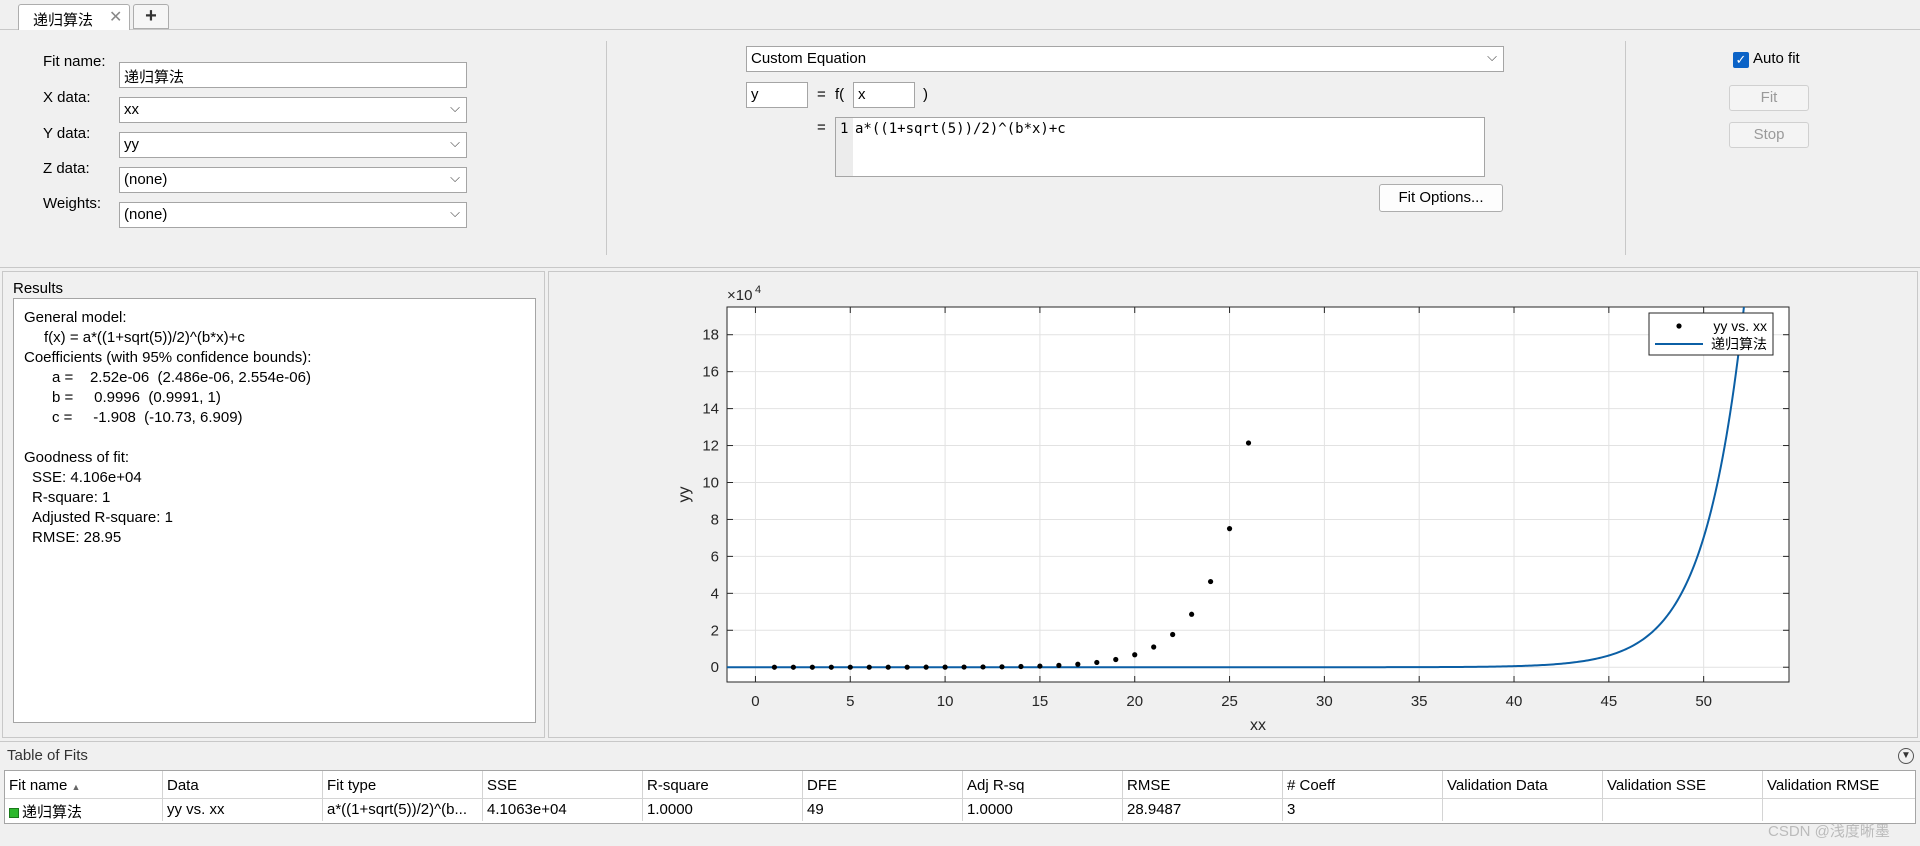 This screenshot has height=846, width=1920. Describe the element at coordinates (293, 145) in the screenshot. I see `y-data-select: yy ⌵` at that location.